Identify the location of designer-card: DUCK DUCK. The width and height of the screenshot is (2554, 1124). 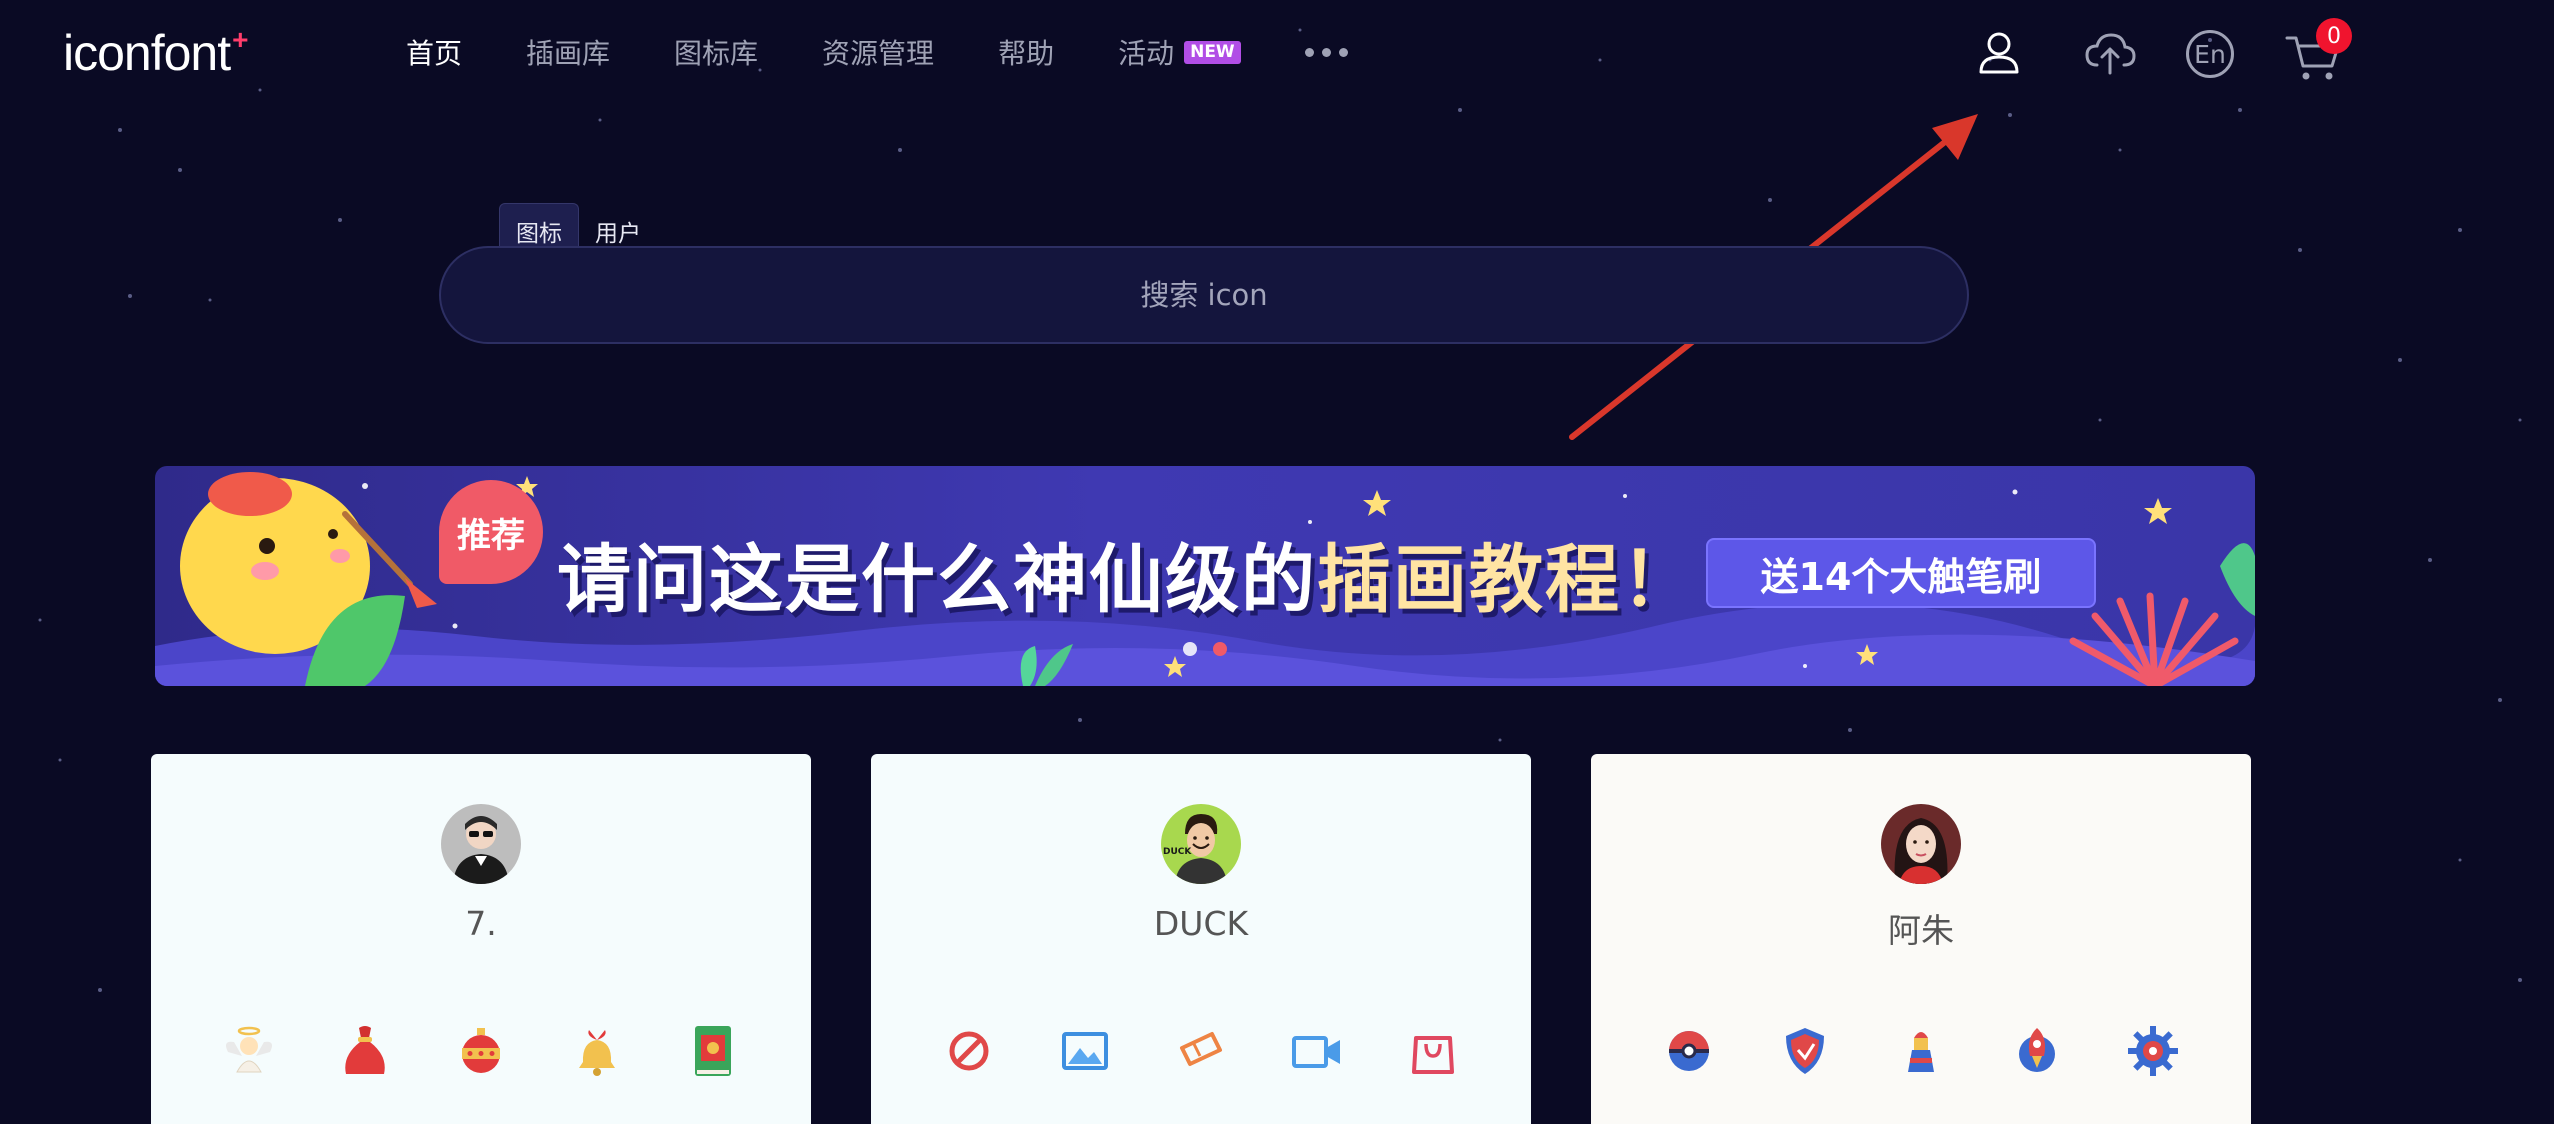
(1201, 939).